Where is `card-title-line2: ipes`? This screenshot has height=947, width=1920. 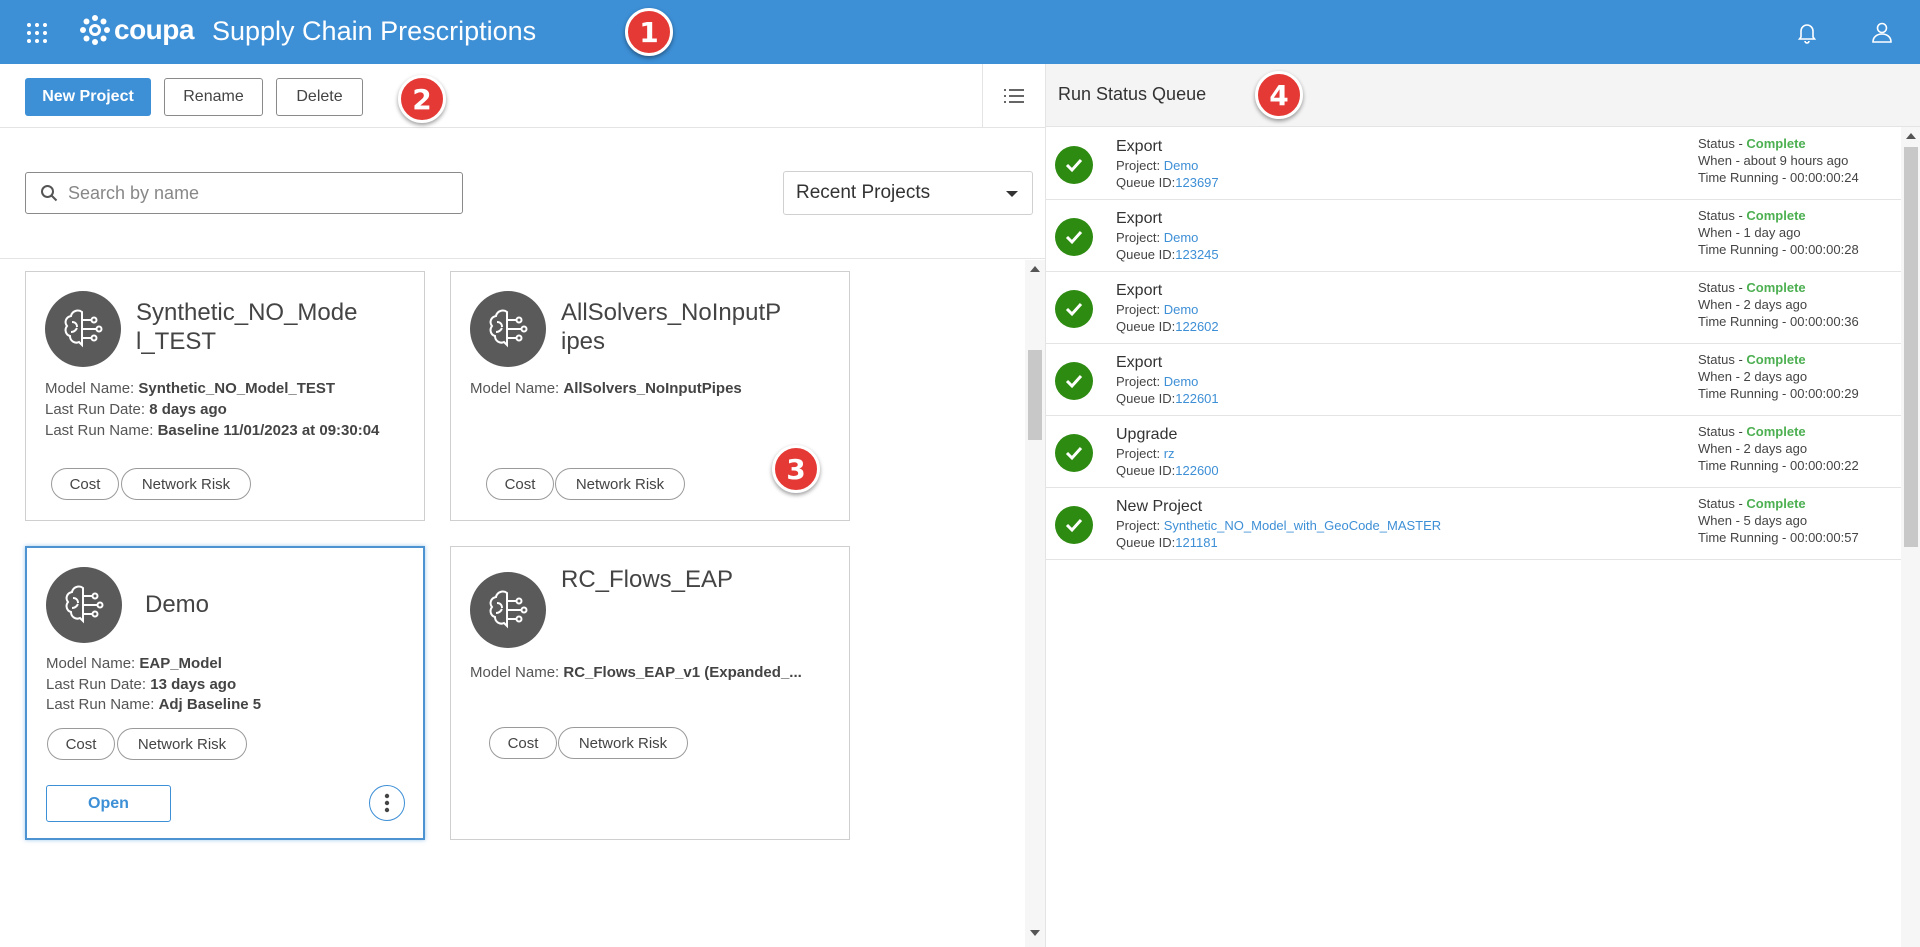 card-title-line2: ipes is located at coordinates (583, 341).